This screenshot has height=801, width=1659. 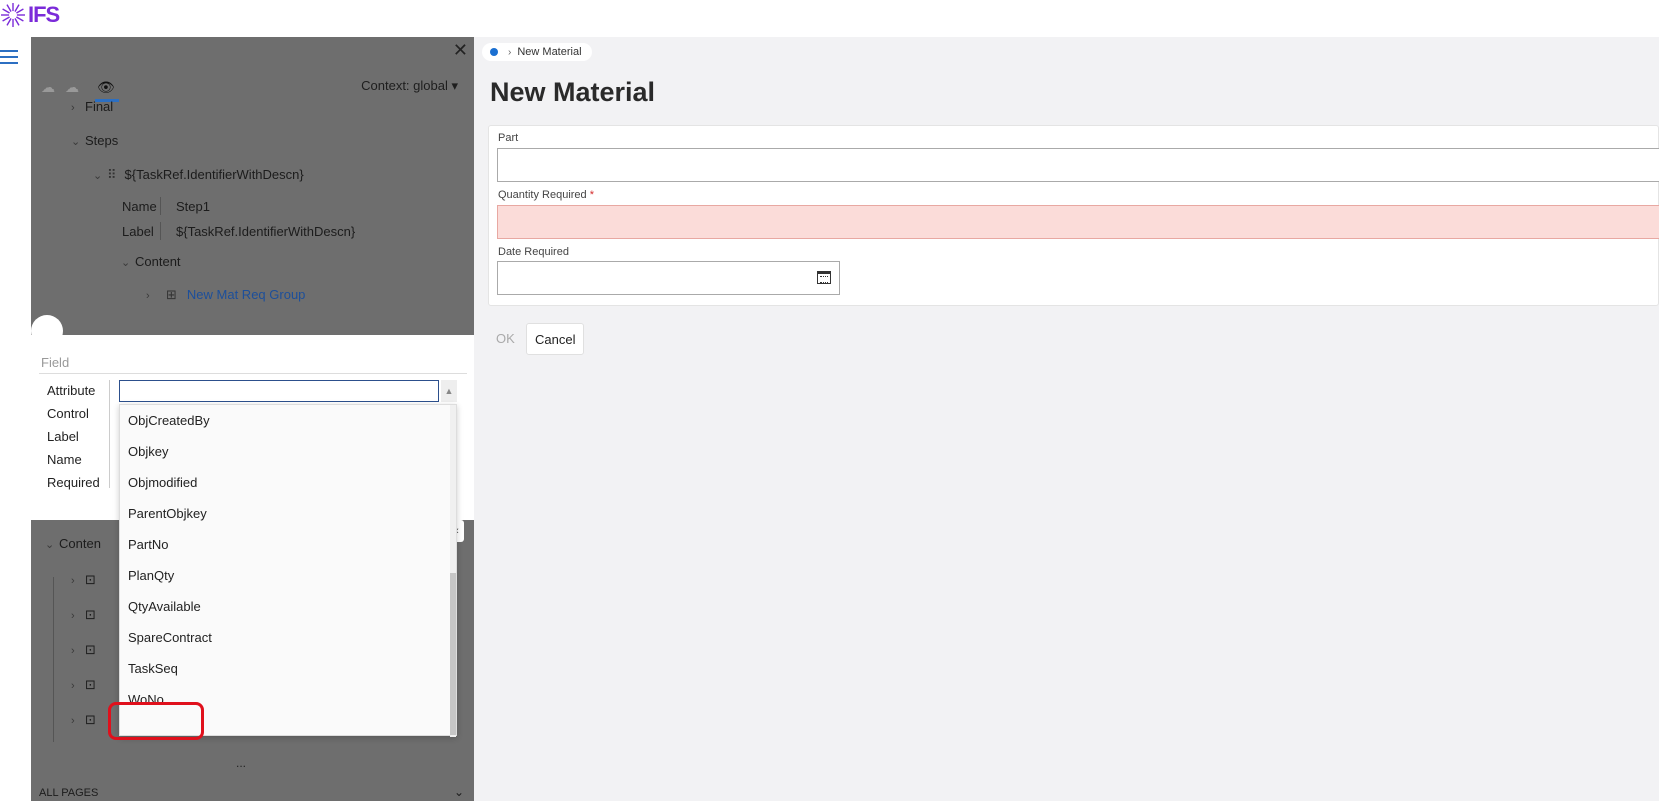 I want to click on attribute-label: Attribute, so click(x=71, y=390).